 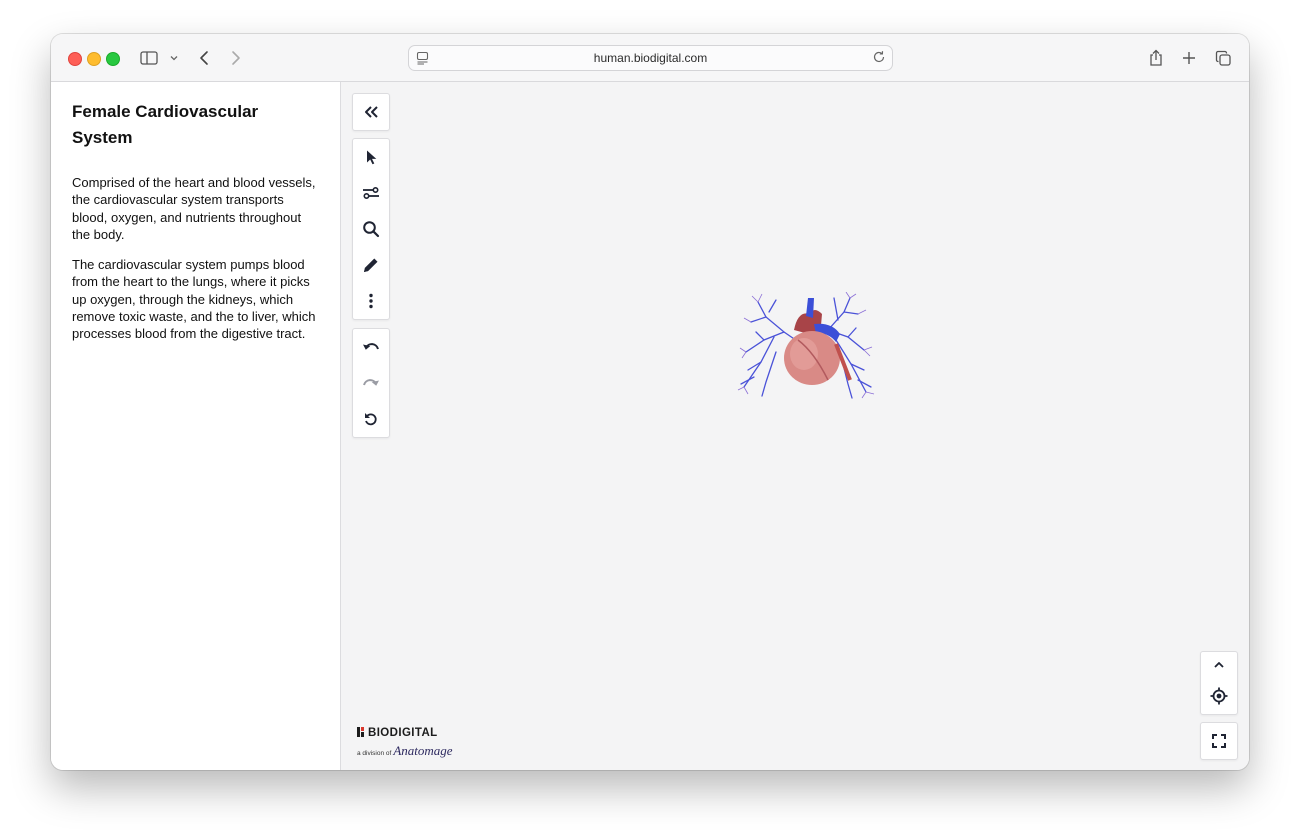 I want to click on division-text: a division of, so click(x=374, y=753).